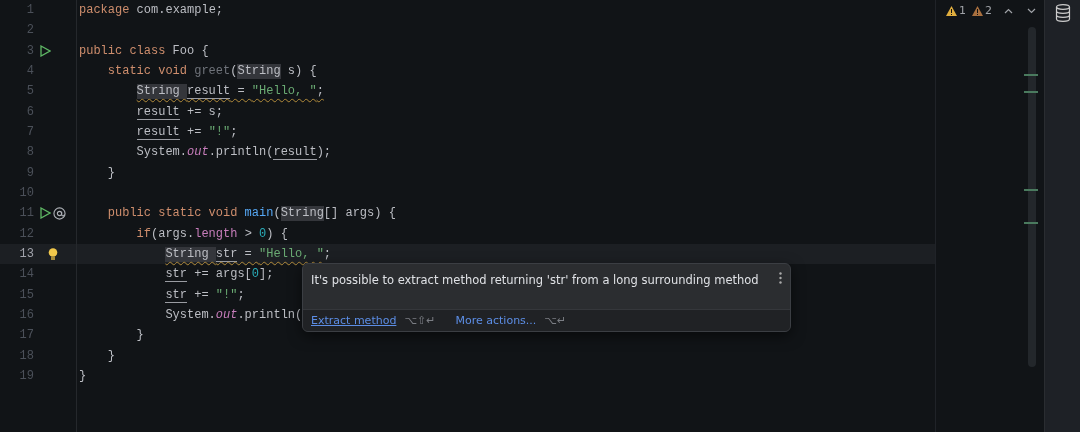  What do you see at coordinates (29, 132) in the screenshot?
I see `line-number: 7` at bounding box center [29, 132].